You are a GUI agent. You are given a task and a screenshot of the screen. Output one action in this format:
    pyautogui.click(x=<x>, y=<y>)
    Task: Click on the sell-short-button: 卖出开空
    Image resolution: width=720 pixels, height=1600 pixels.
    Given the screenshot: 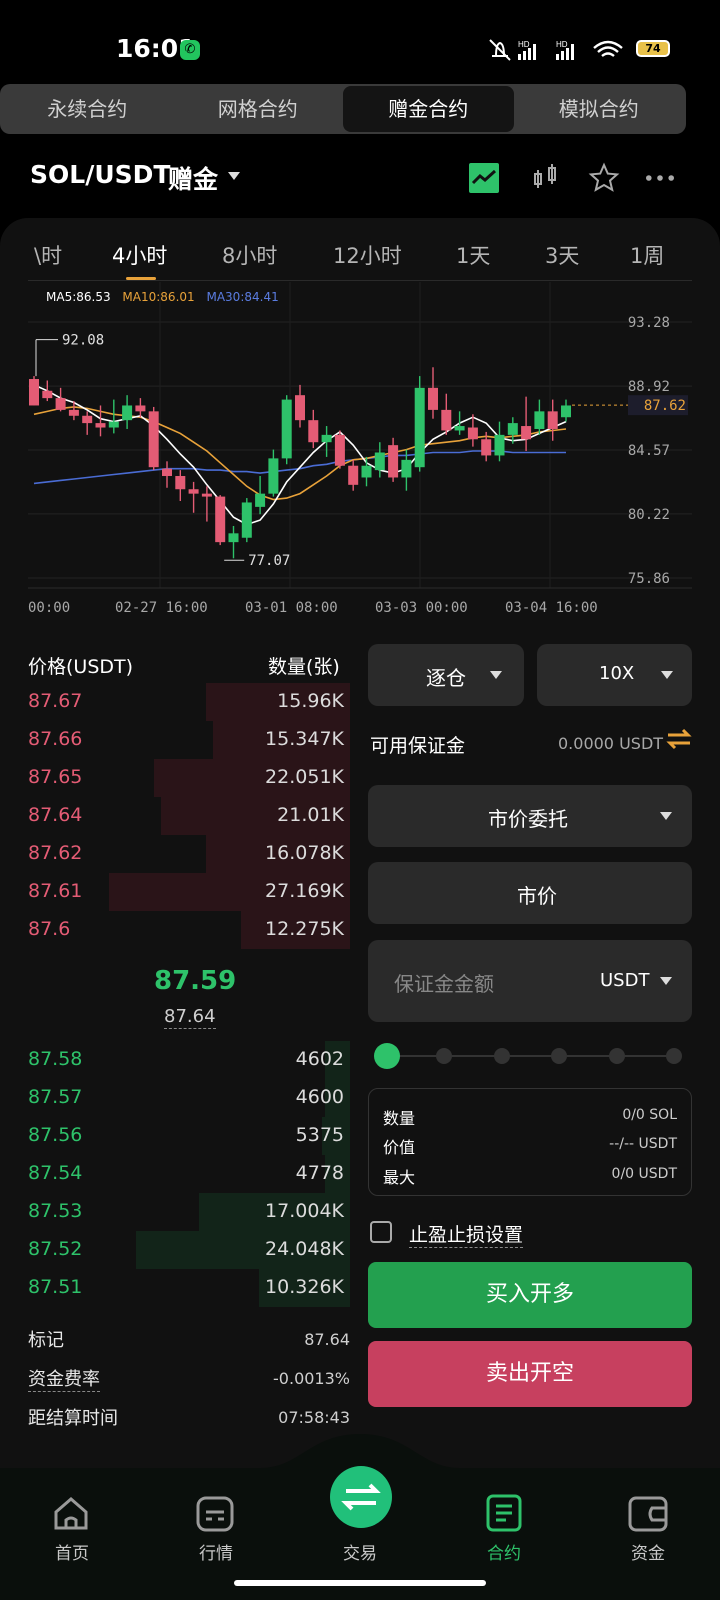 What is the action you would take?
    pyautogui.click(x=530, y=1374)
    